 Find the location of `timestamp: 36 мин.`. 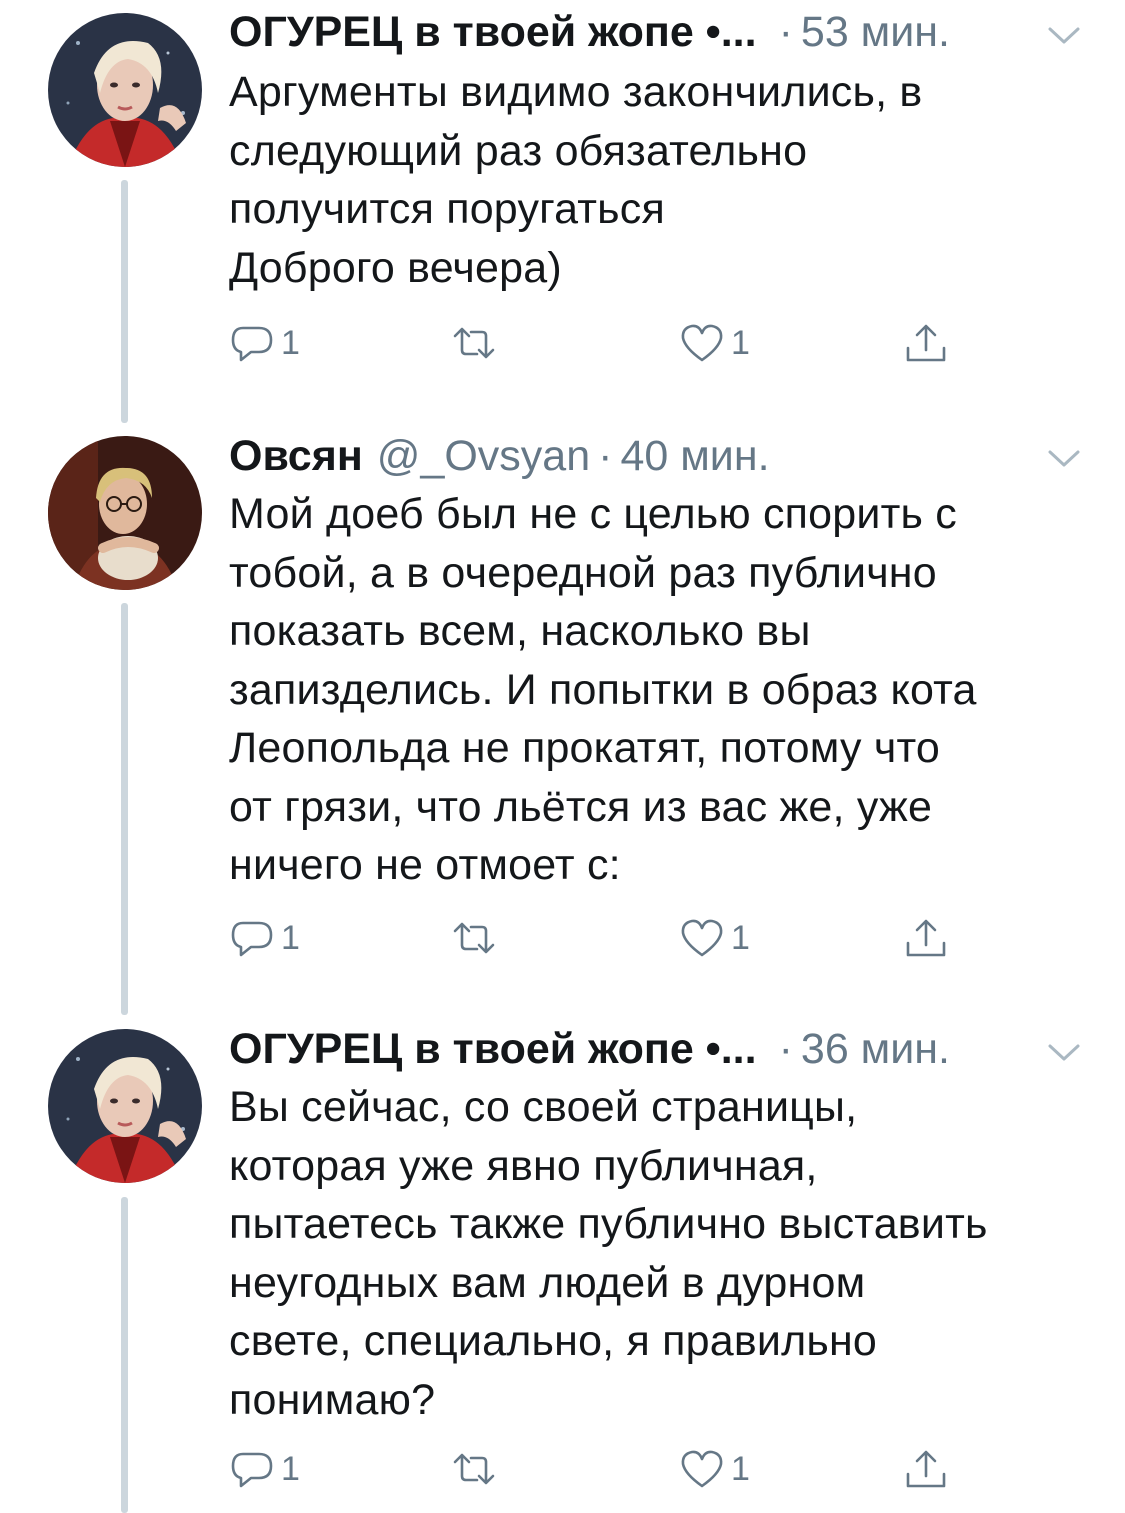

timestamp: 36 мин. is located at coordinates (875, 1049).